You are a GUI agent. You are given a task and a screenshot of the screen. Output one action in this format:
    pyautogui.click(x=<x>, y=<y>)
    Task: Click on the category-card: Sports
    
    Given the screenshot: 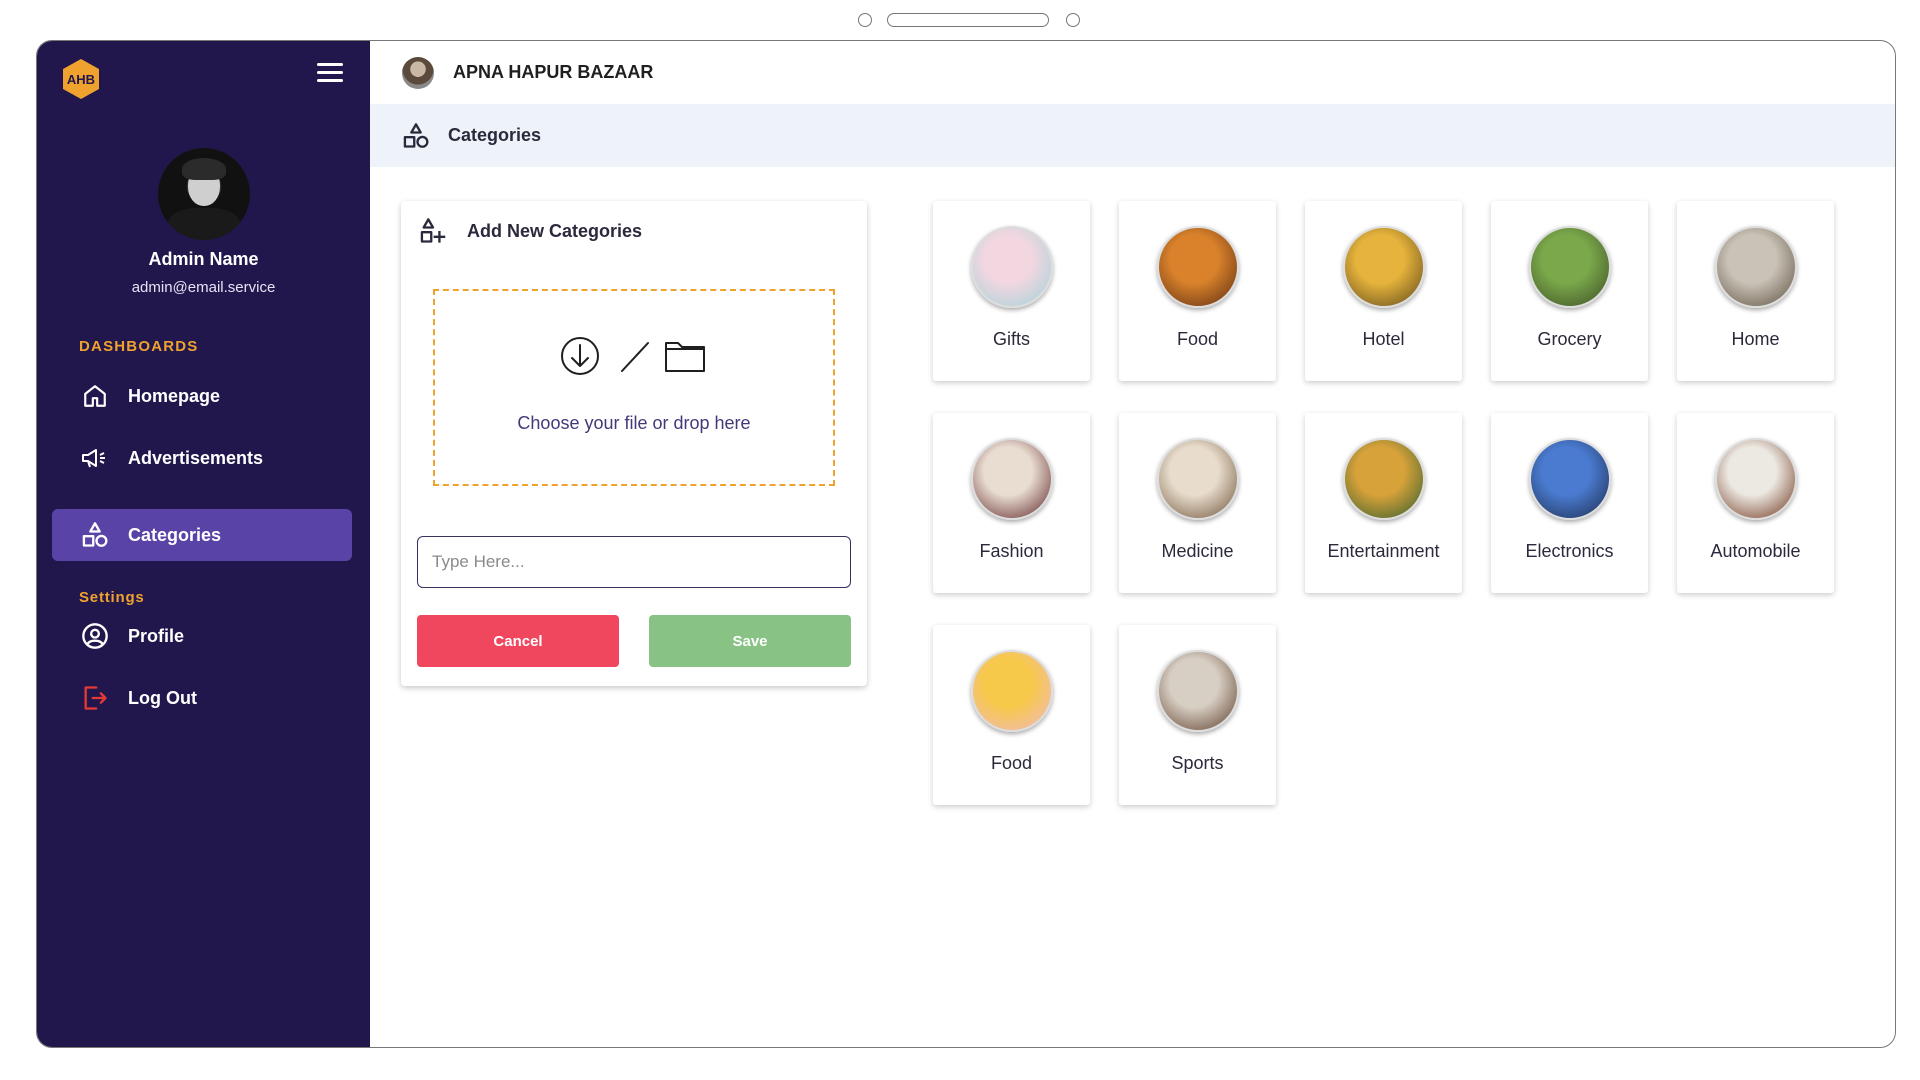 What is the action you would take?
    pyautogui.click(x=1197, y=715)
    